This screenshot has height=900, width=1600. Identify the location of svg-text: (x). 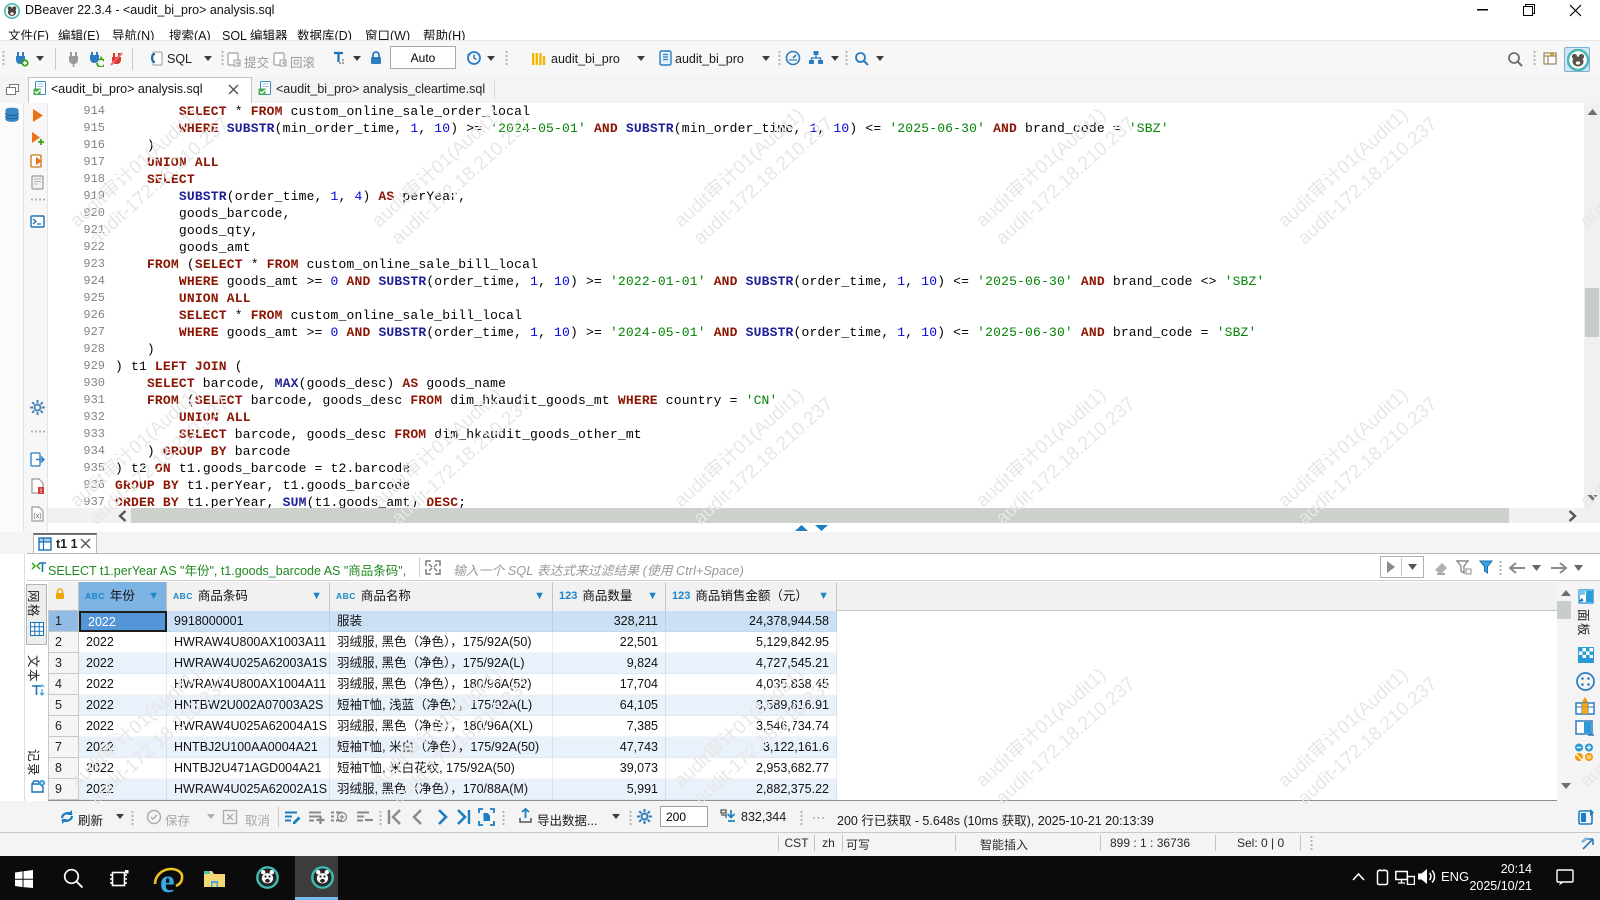
(37, 516).